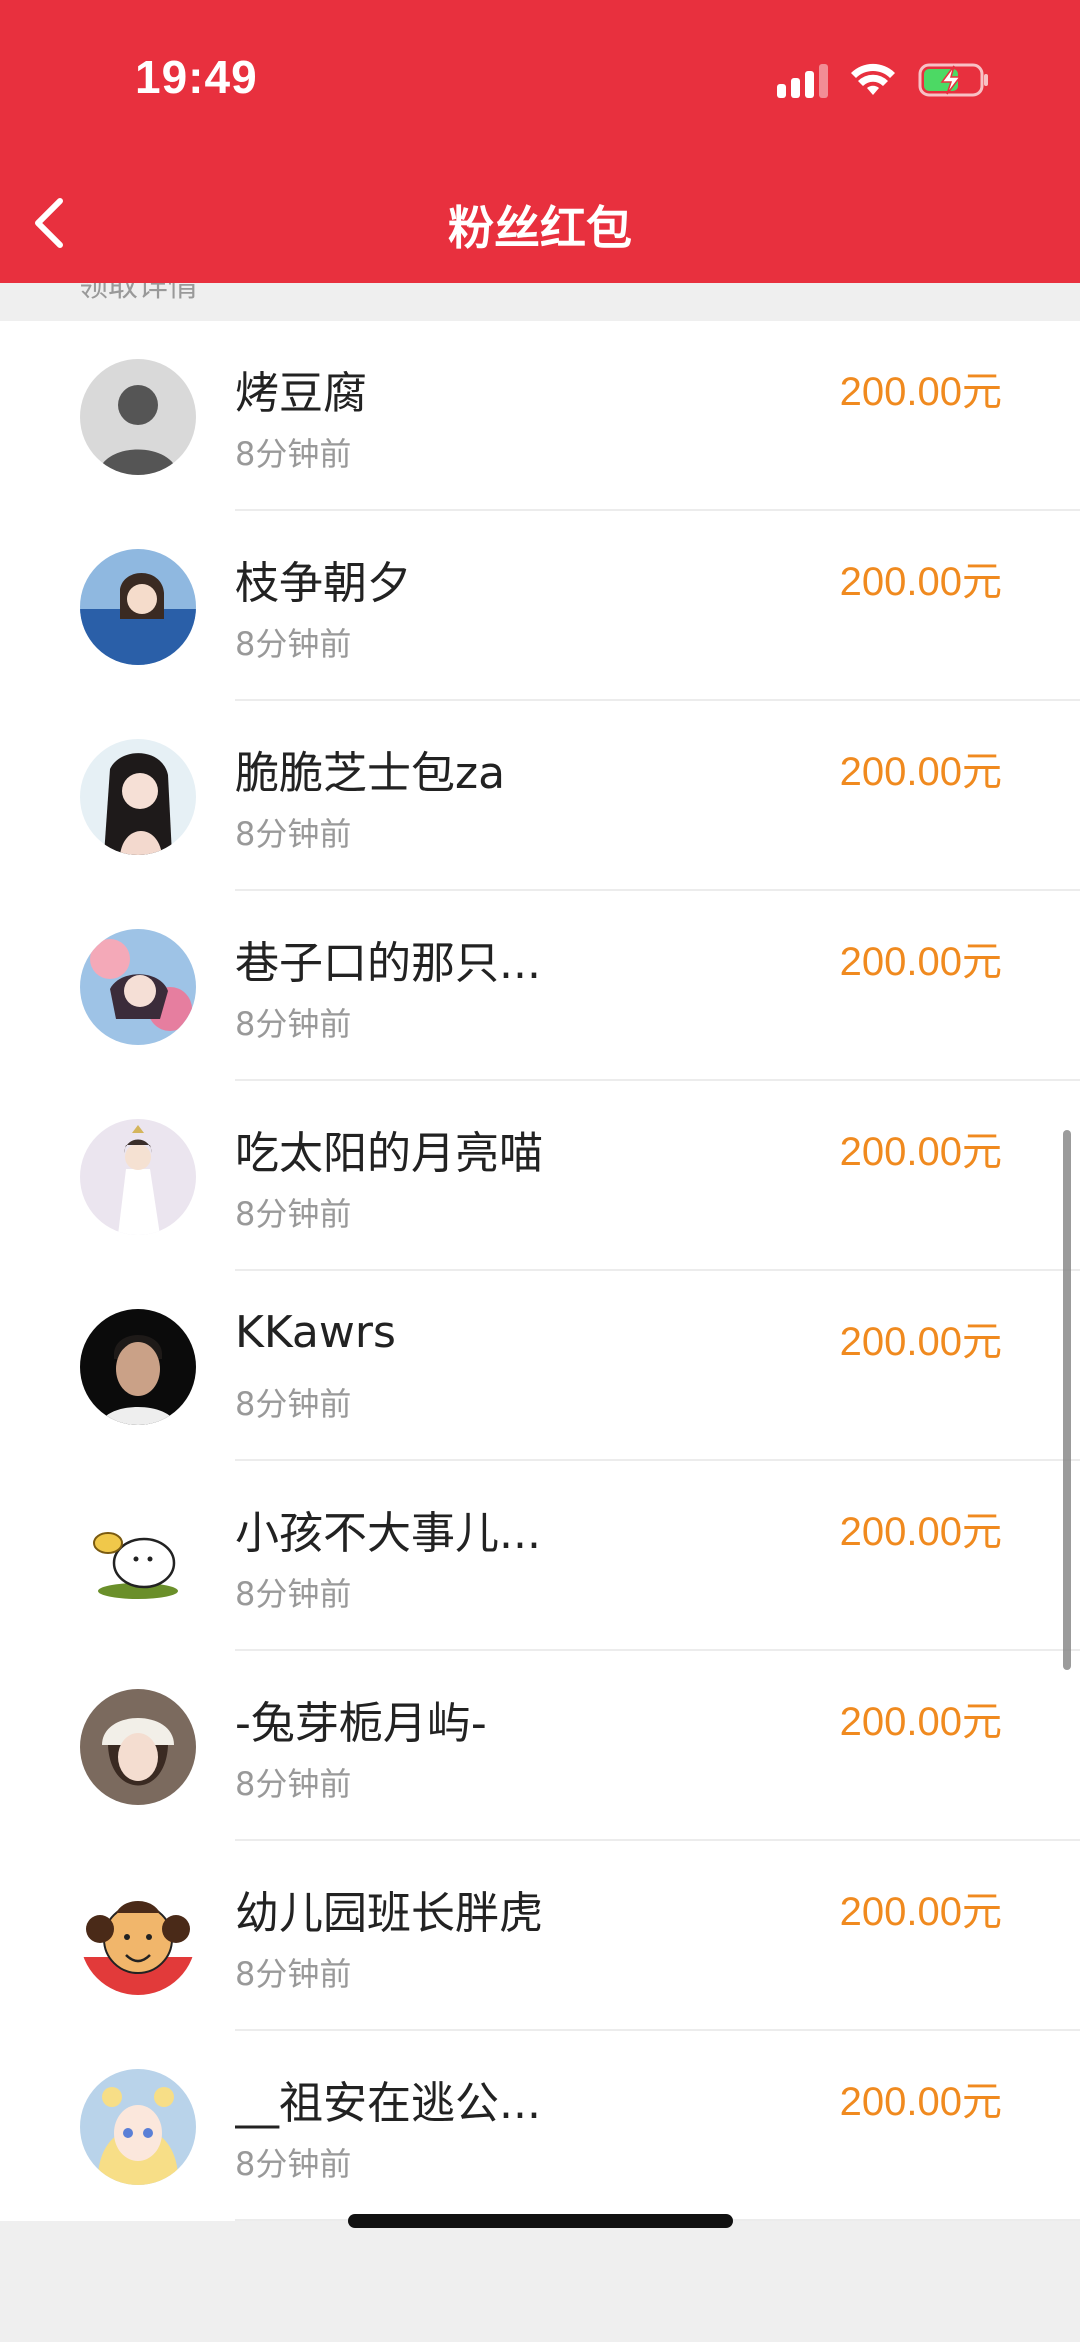 The width and height of the screenshot is (1080, 2342). I want to click on home-indicator, so click(540, 2221).